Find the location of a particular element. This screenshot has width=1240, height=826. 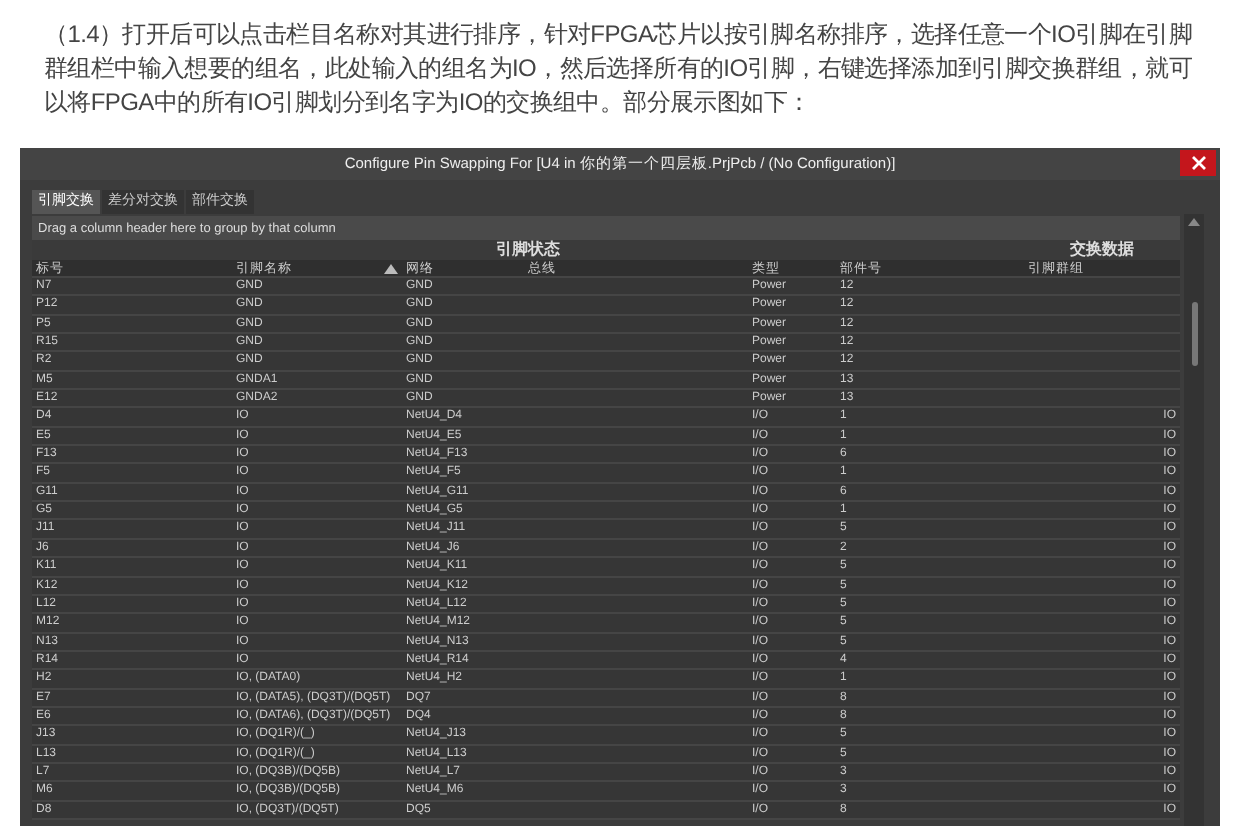

vertical-scrollbar is located at coordinates (1194, 520).